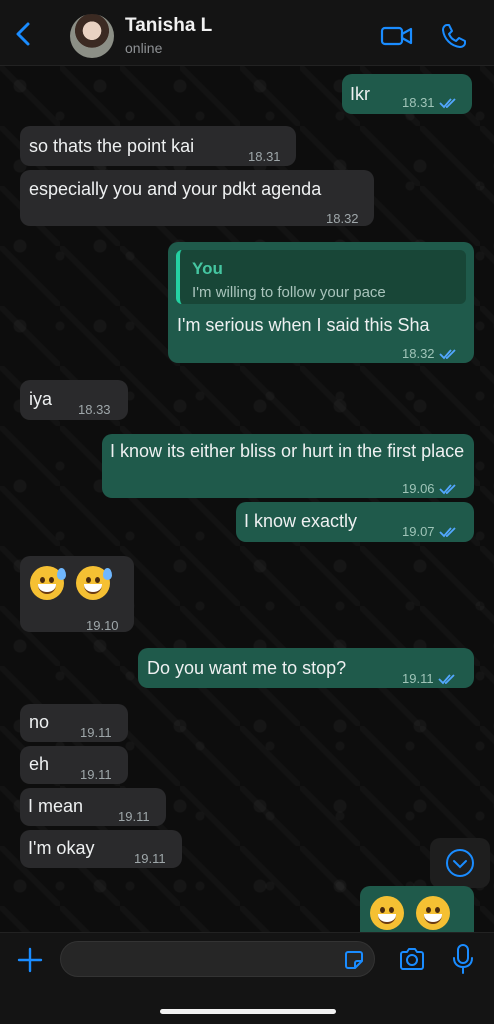 This screenshot has width=494, height=1024. Describe the element at coordinates (175, 189) in the screenshot. I see `message-text: especially you and your pdkt agenda` at that location.